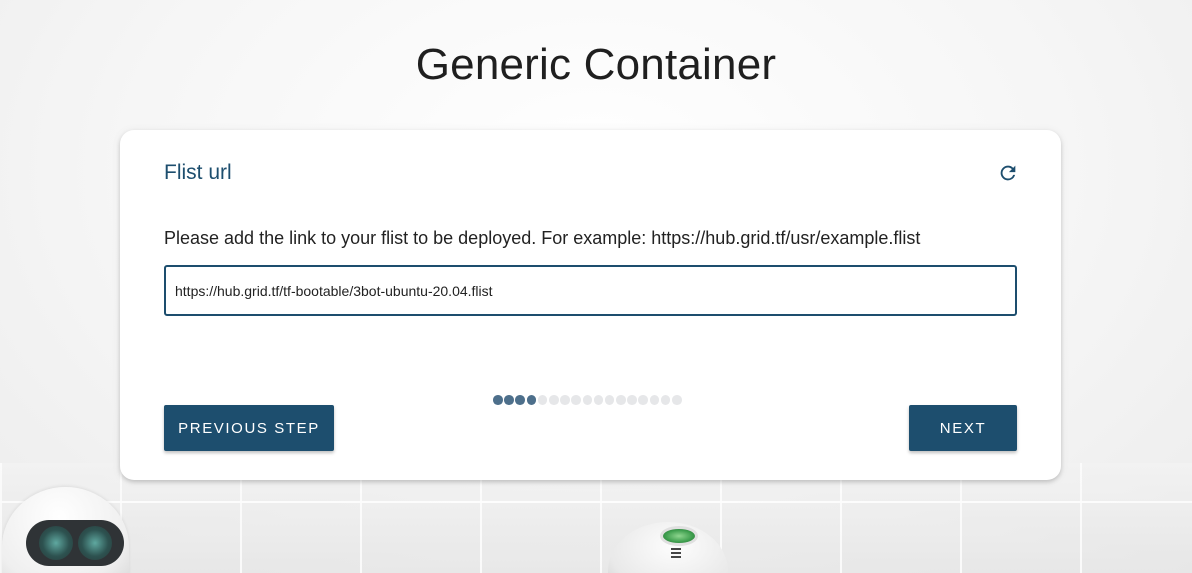  Describe the element at coordinates (963, 428) in the screenshot. I see `next-button: NEXT` at that location.